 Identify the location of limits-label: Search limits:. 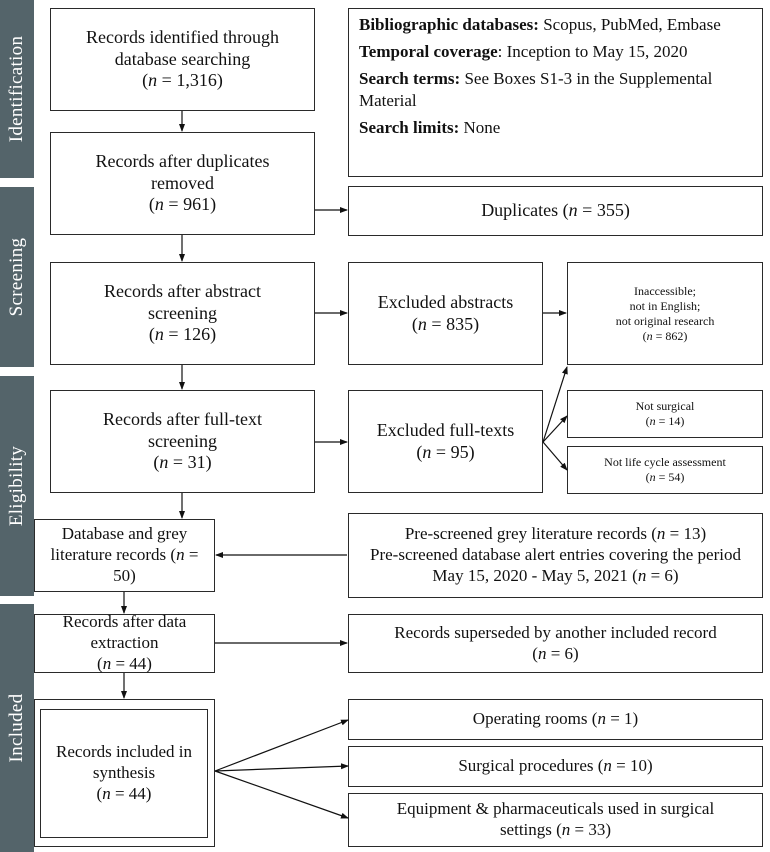
(409, 128).